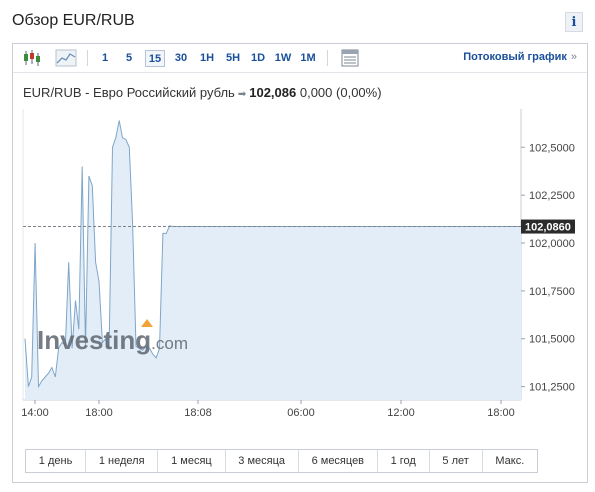 The height and width of the screenshot is (492, 595). Describe the element at coordinates (552, 148) in the screenshot. I see `y-tick-label: 102,5000` at that location.